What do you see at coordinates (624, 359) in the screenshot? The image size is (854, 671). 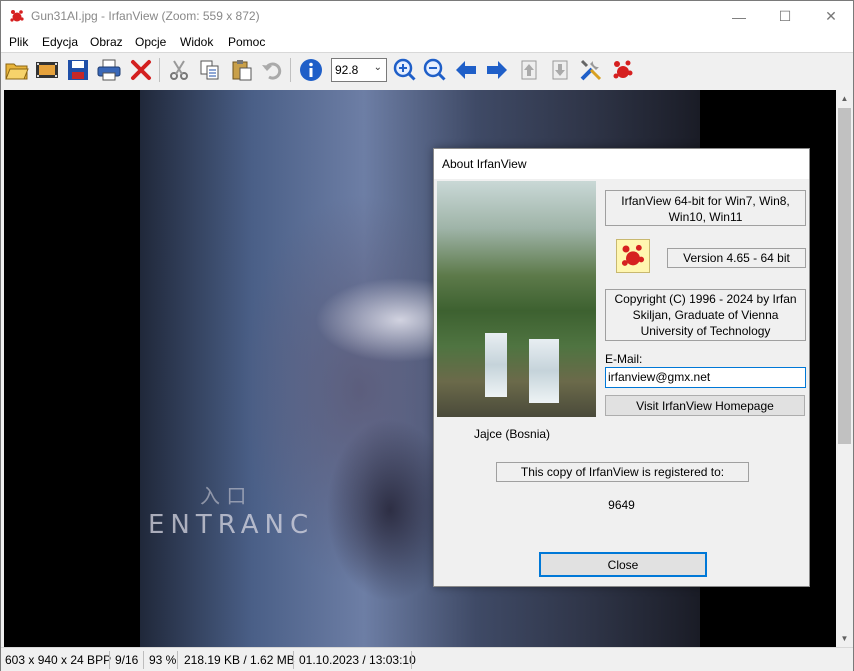 I see `email-label: E-Mail:` at bounding box center [624, 359].